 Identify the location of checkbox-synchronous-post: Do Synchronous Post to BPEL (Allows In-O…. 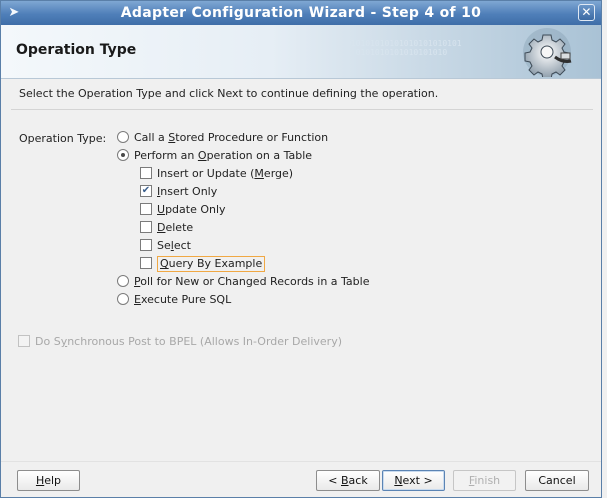
(180, 342).